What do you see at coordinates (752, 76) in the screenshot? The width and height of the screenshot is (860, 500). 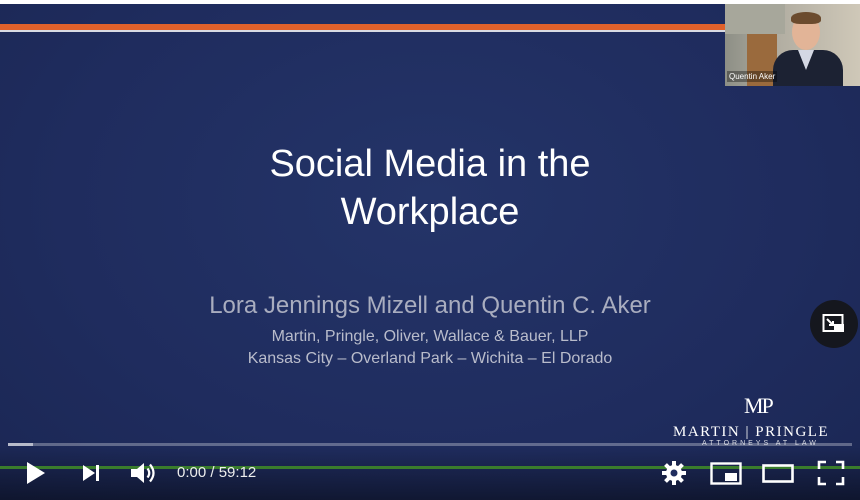 I see `webcam-name-label: Quentin Aker` at bounding box center [752, 76].